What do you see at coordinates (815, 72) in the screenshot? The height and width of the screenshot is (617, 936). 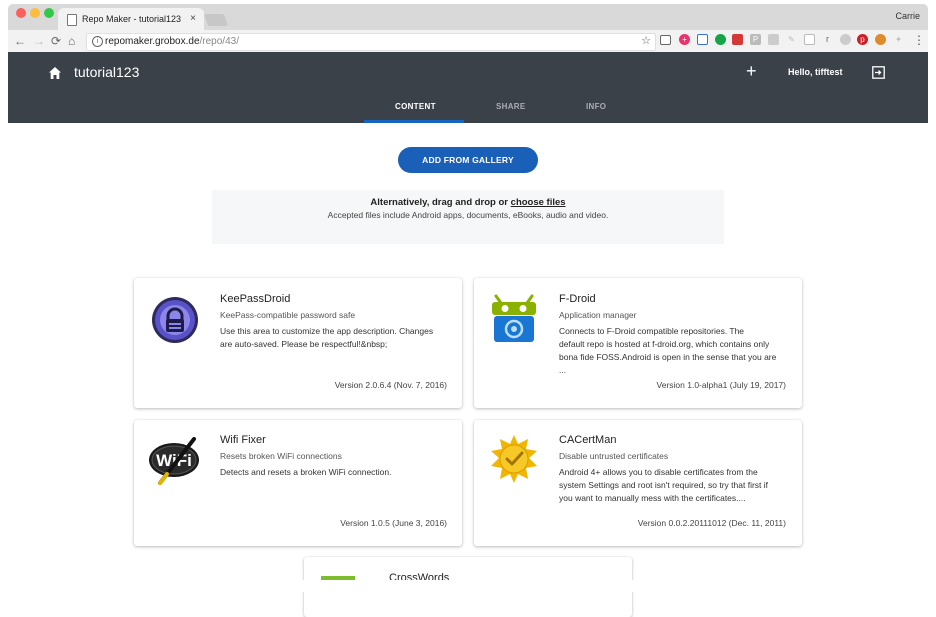 I see `user-greeting: Hello, tifftest` at bounding box center [815, 72].